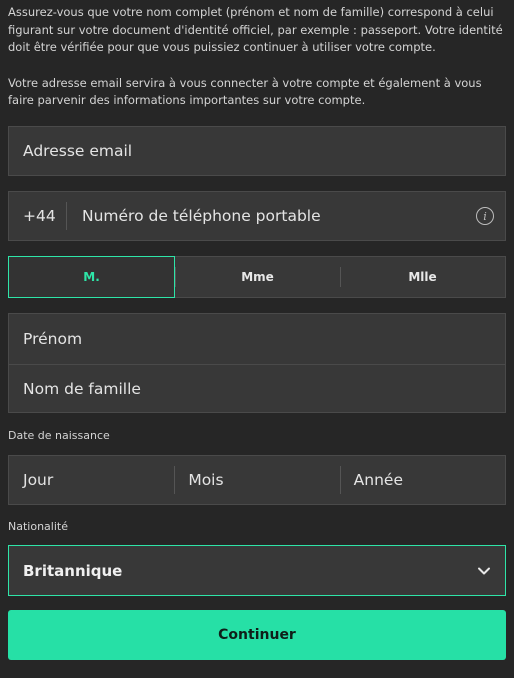 This screenshot has height=678, width=514. What do you see at coordinates (485, 216) in the screenshot?
I see `info-icon: i` at bounding box center [485, 216].